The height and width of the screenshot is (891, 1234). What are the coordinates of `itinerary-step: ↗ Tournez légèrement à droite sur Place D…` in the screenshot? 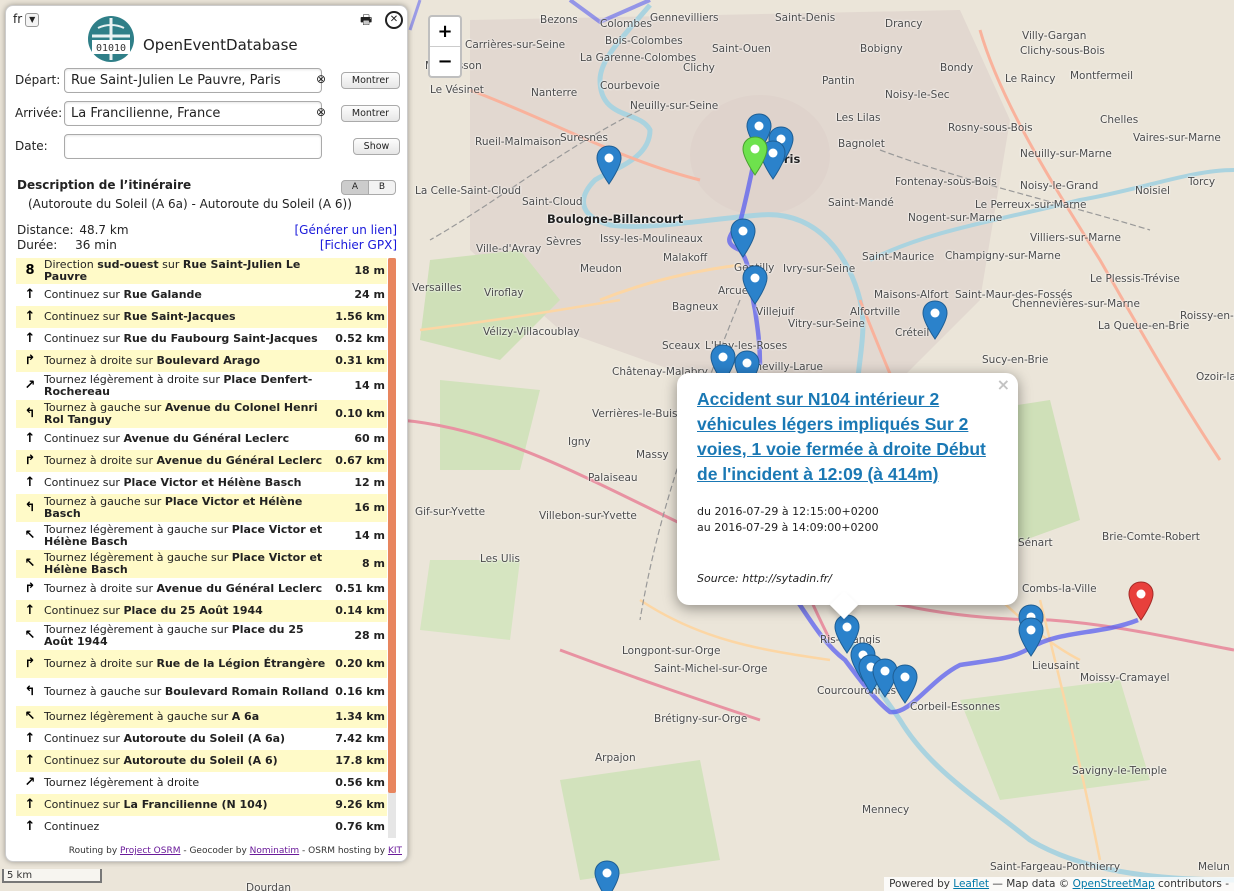 It's located at (201, 386).